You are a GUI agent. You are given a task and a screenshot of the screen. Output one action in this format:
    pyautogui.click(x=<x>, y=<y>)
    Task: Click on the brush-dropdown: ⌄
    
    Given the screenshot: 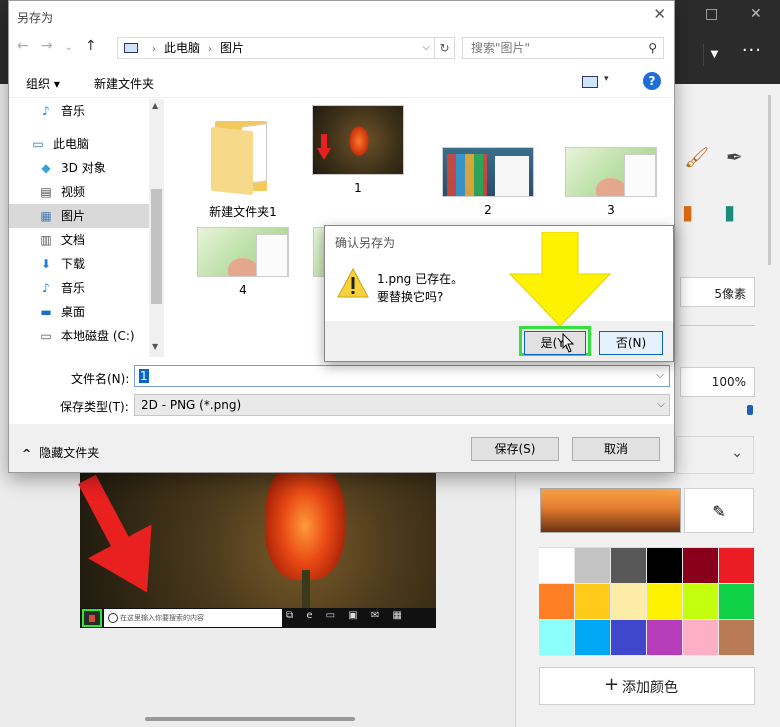 What is the action you would take?
    pyautogui.click(x=715, y=455)
    